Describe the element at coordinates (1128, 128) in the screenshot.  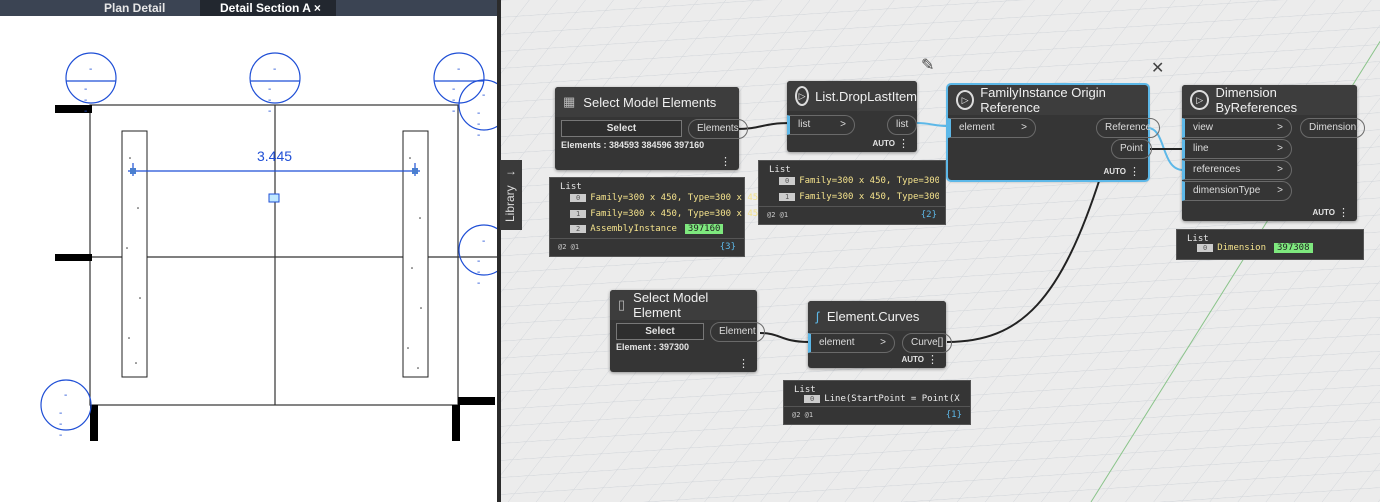
I see `output-port-reference: Reference` at that location.